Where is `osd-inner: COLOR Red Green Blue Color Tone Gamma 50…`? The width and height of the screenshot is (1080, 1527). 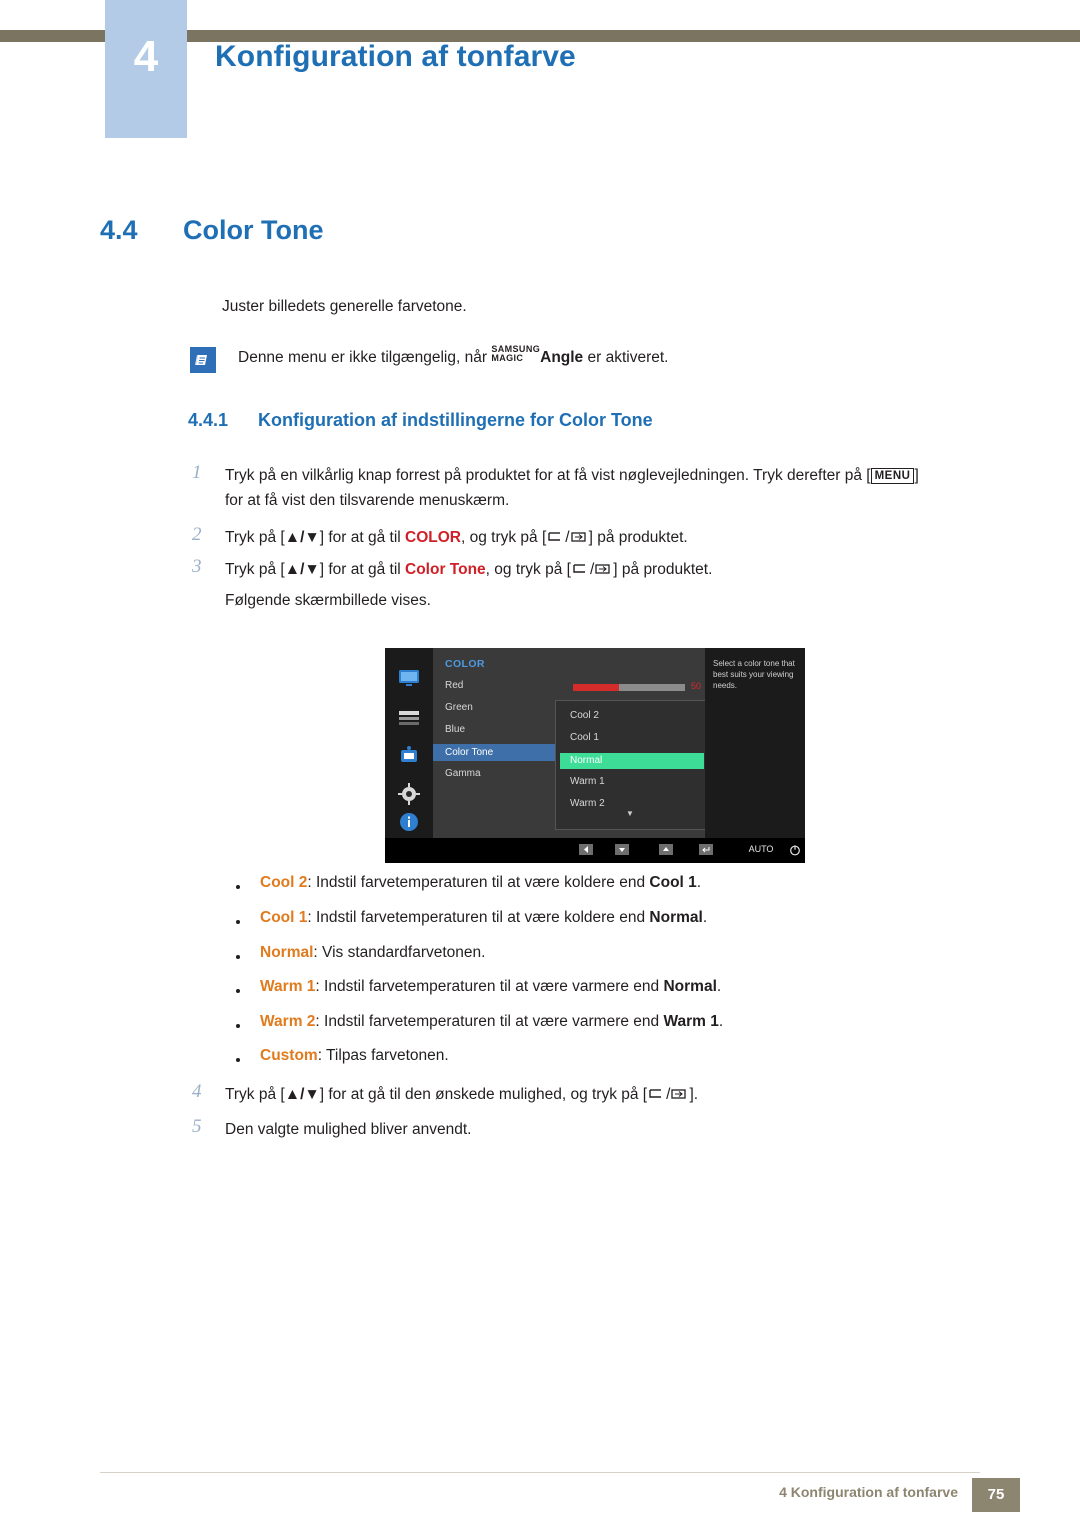
osd-inner: COLOR Red Green Blue Color Tone Gamma 50… is located at coordinates (595, 743).